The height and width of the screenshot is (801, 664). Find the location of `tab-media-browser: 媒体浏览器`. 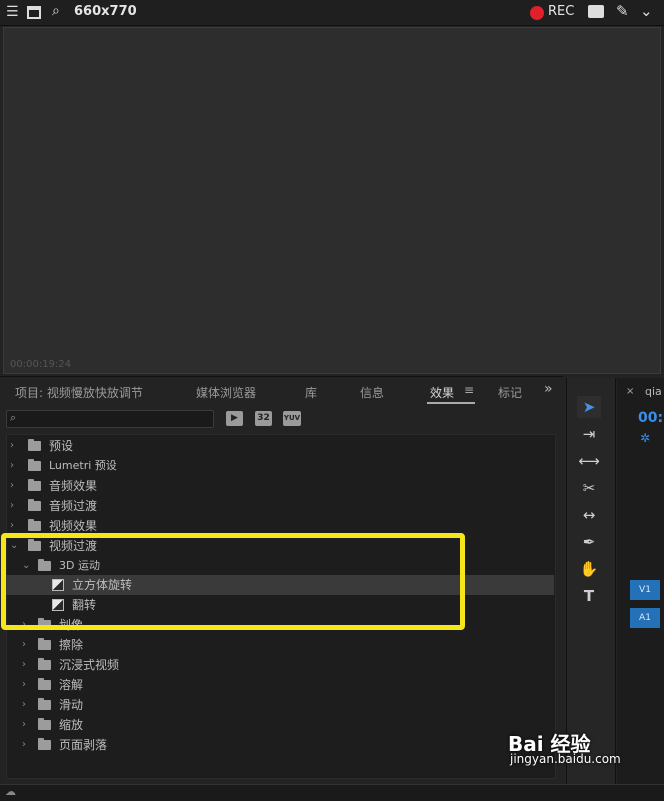

tab-media-browser: 媒体浏览器 is located at coordinates (226, 392).